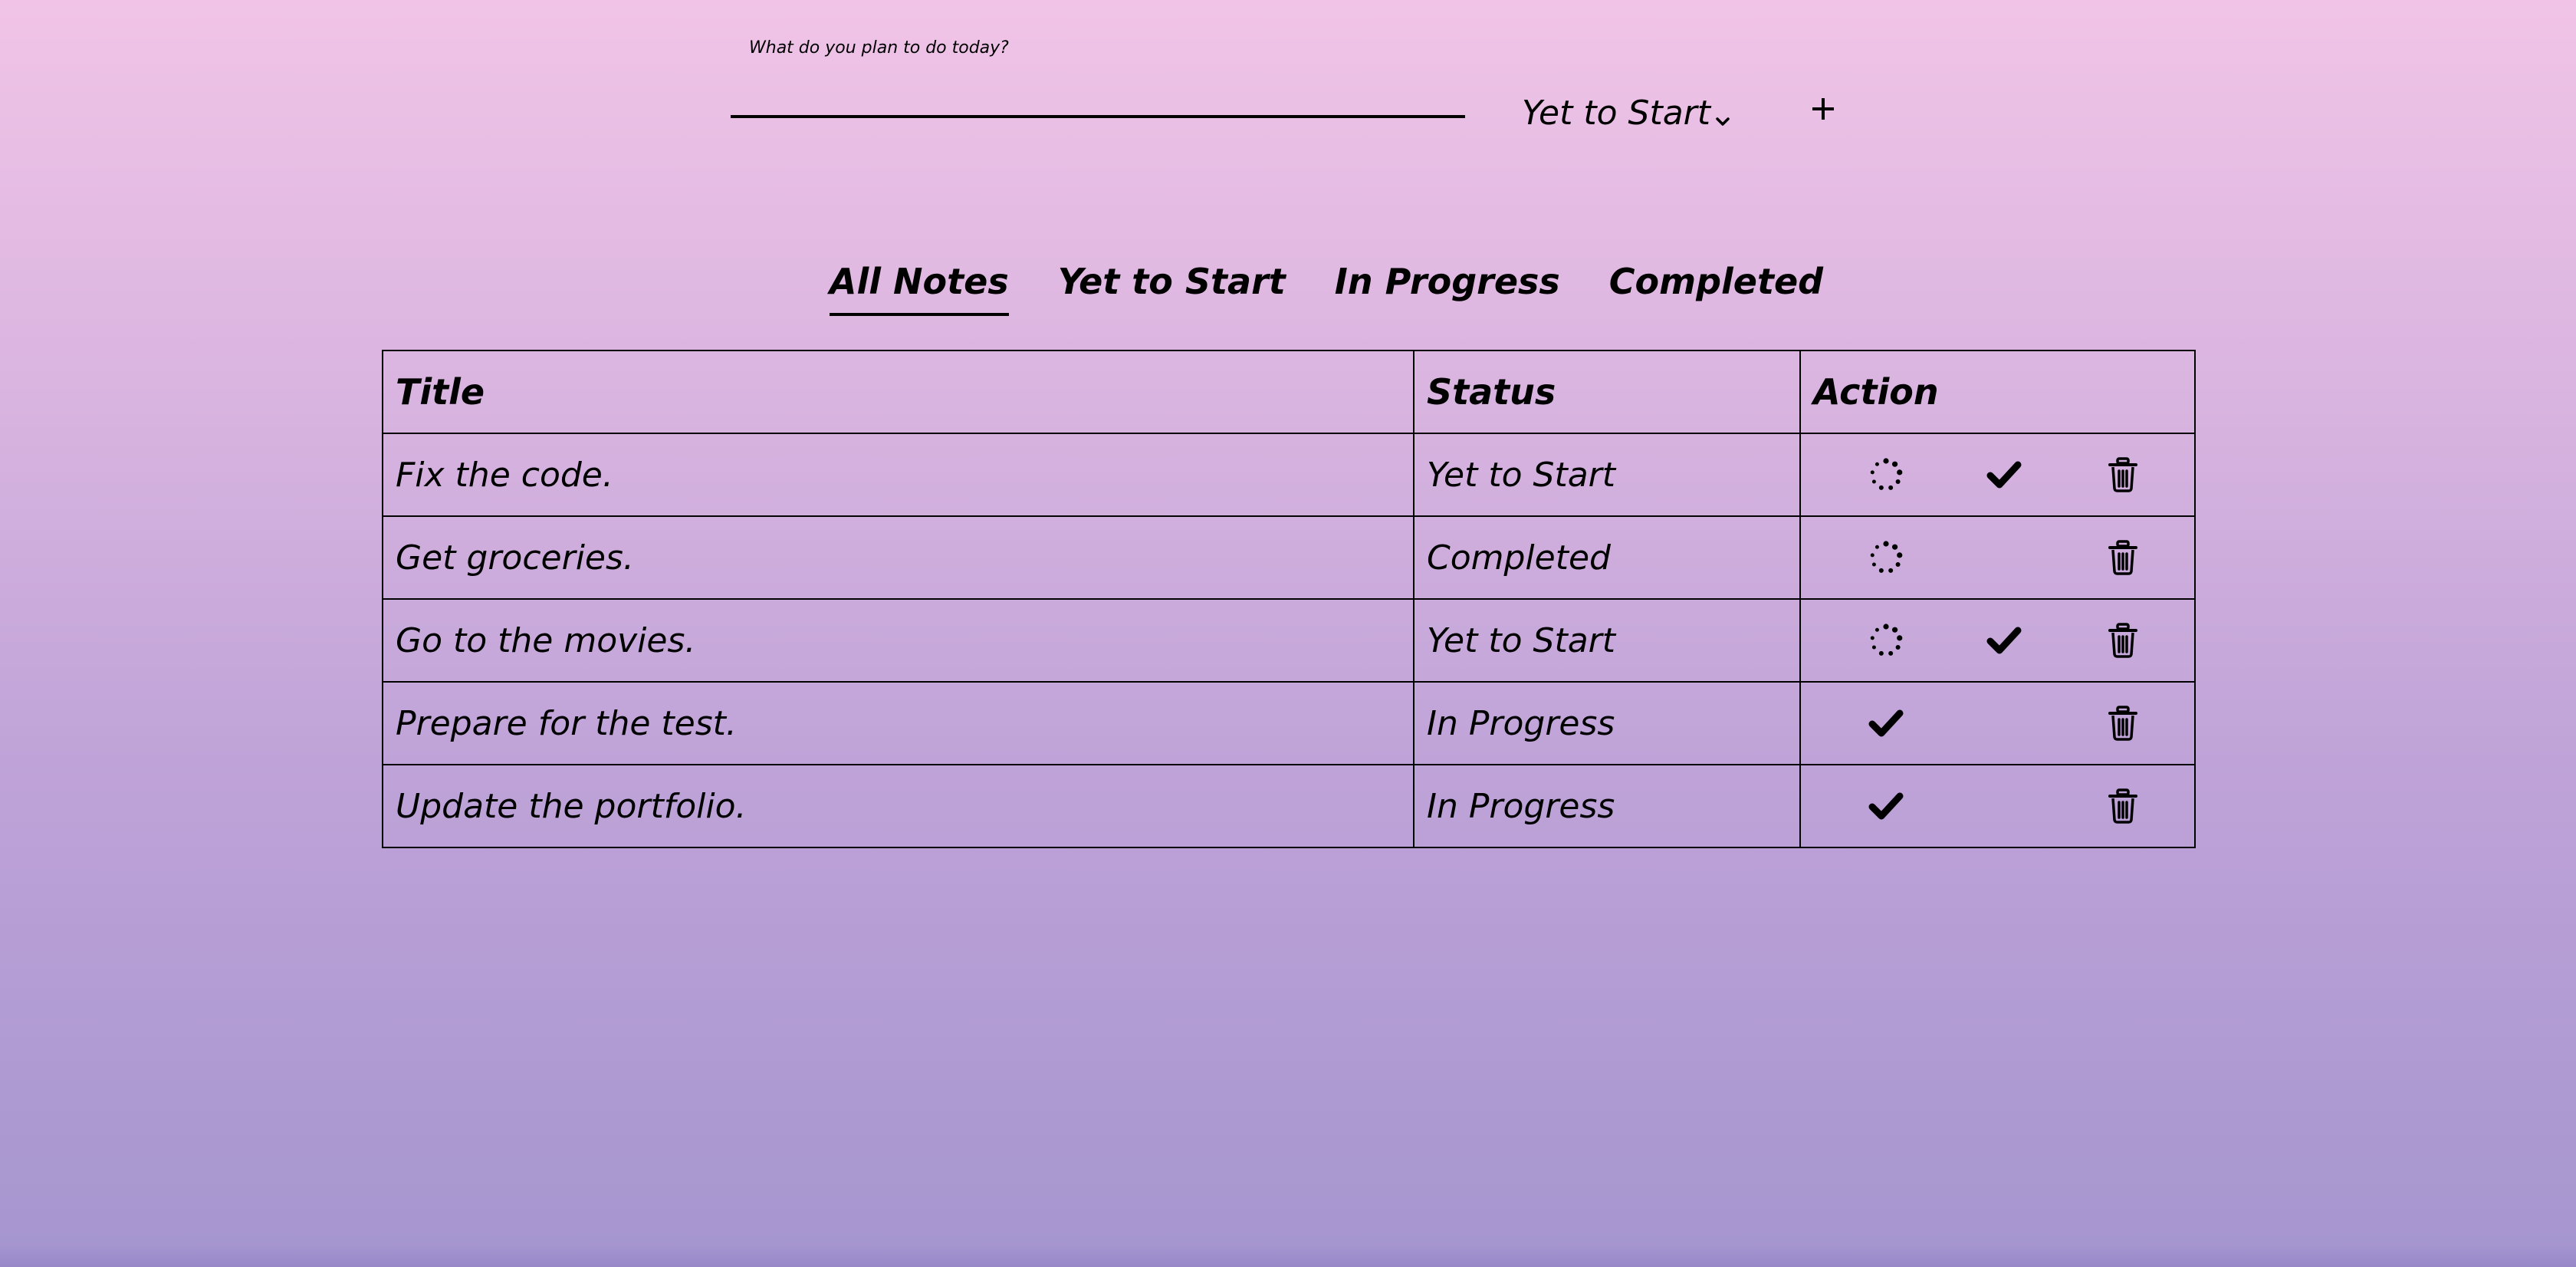 The height and width of the screenshot is (1267, 2576). Describe the element at coordinates (879, 48) in the screenshot. I see `note-input-label: What do you plan to do today?` at that location.